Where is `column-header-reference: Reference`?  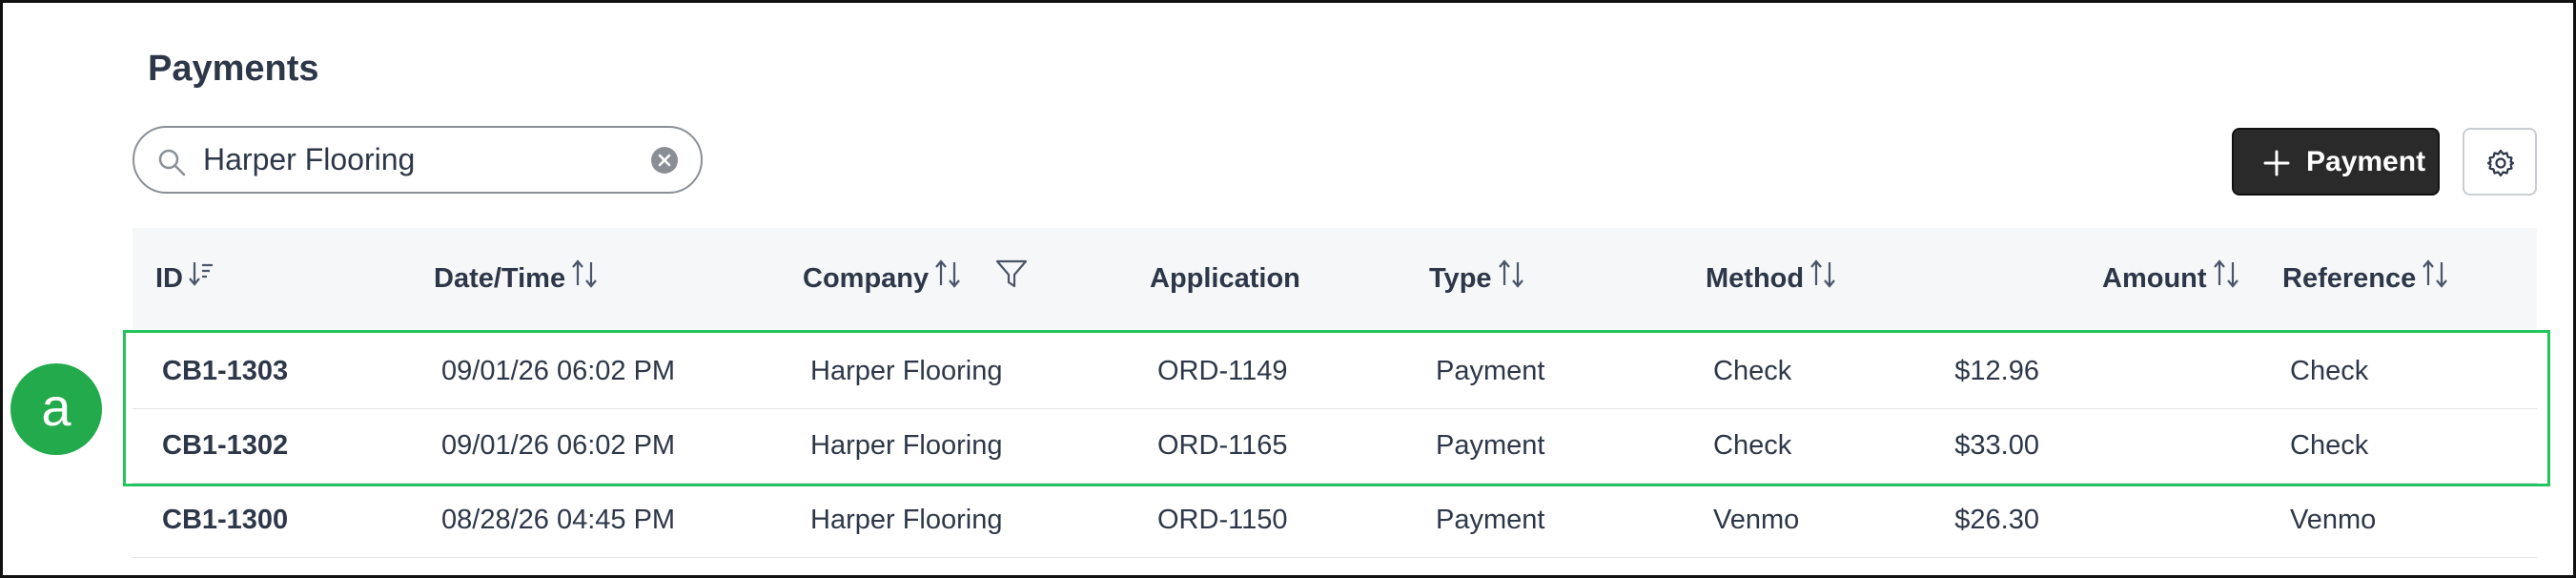 column-header-reference: Reference is located at coordinates (2365, 279).